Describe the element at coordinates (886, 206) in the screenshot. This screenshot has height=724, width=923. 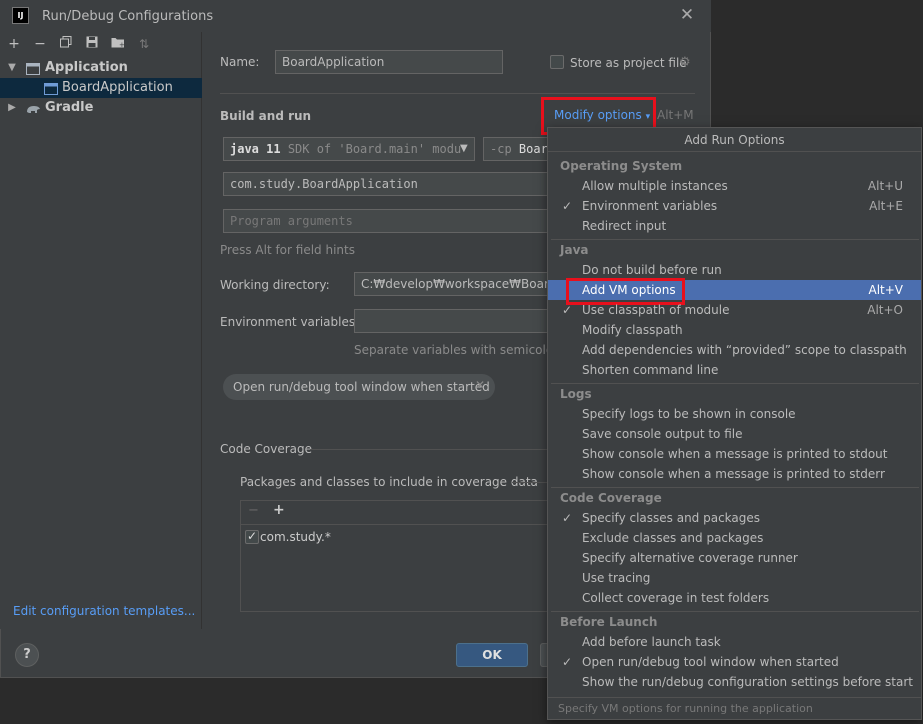
I see `option-shortcut: Alt+E` at that location.